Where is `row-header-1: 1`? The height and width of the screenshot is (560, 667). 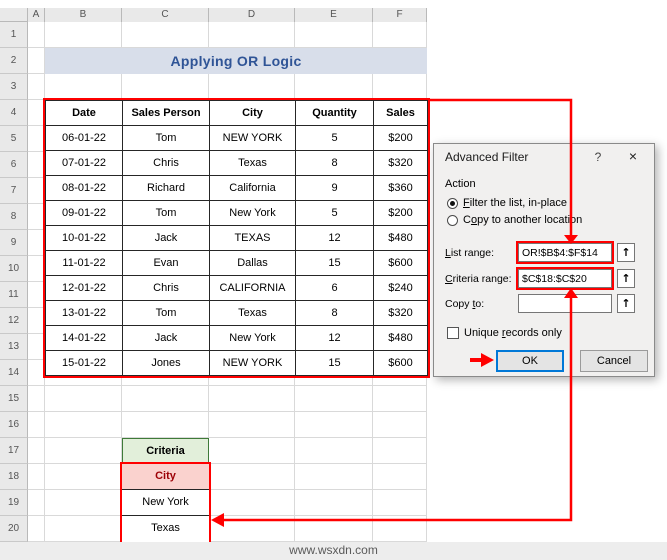
row-header-1: 1 is located at coordinates (14, 35).